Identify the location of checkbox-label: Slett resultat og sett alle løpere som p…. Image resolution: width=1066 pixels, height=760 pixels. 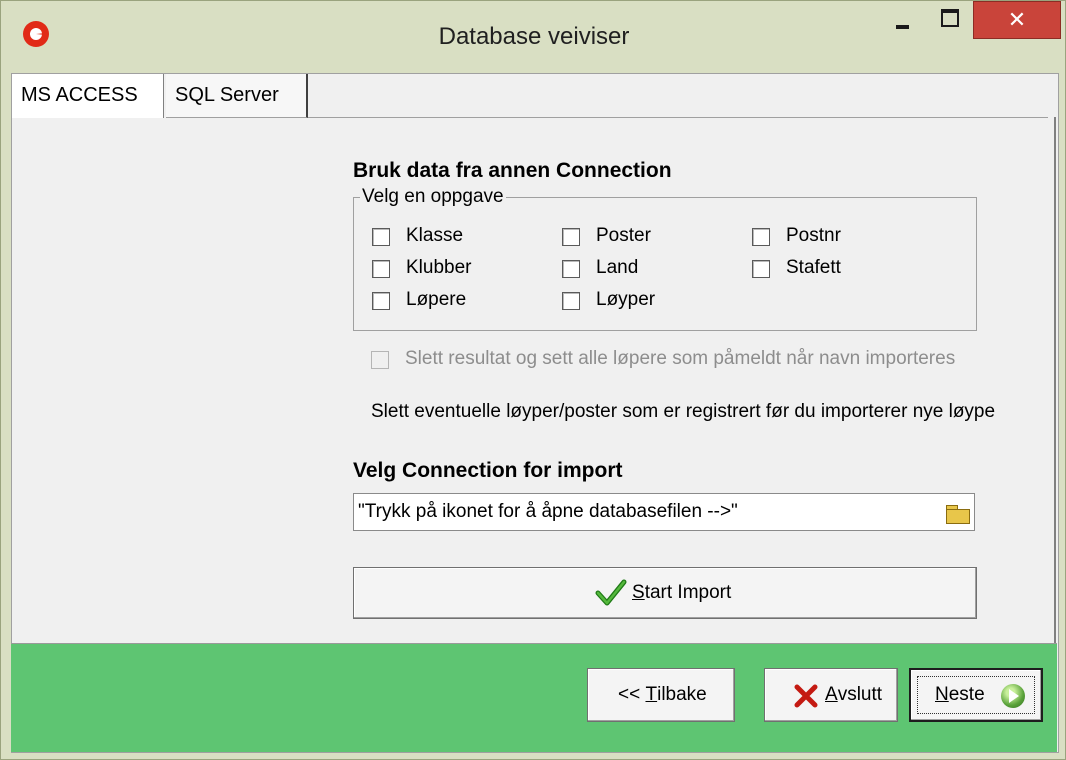
(680, 358).